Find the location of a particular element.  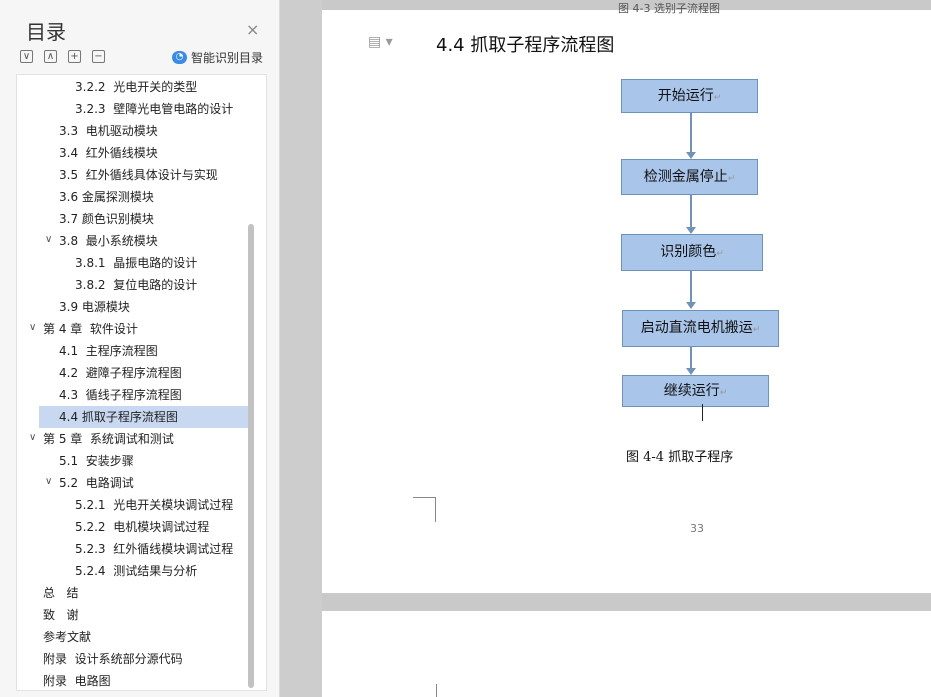

toc-item: 5.2 电路调试 is located at coordinates (96, 483).